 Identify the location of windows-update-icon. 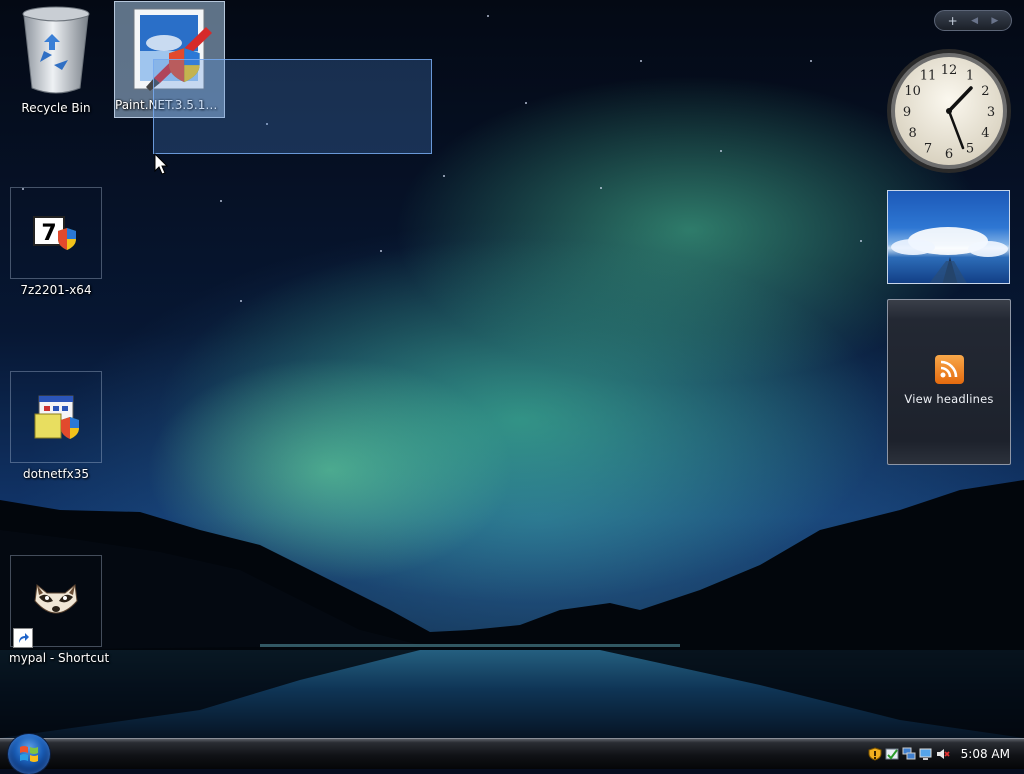
(892, 754).